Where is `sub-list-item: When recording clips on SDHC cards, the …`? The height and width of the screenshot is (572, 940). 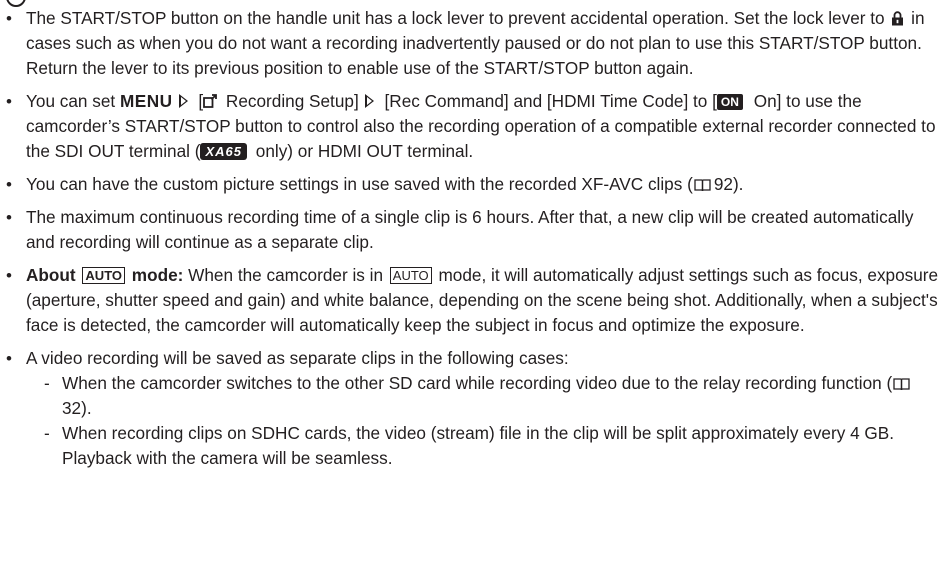 sub-list-item: When recording clips on SDHC cards, the … is located at coordinates (492, 446).